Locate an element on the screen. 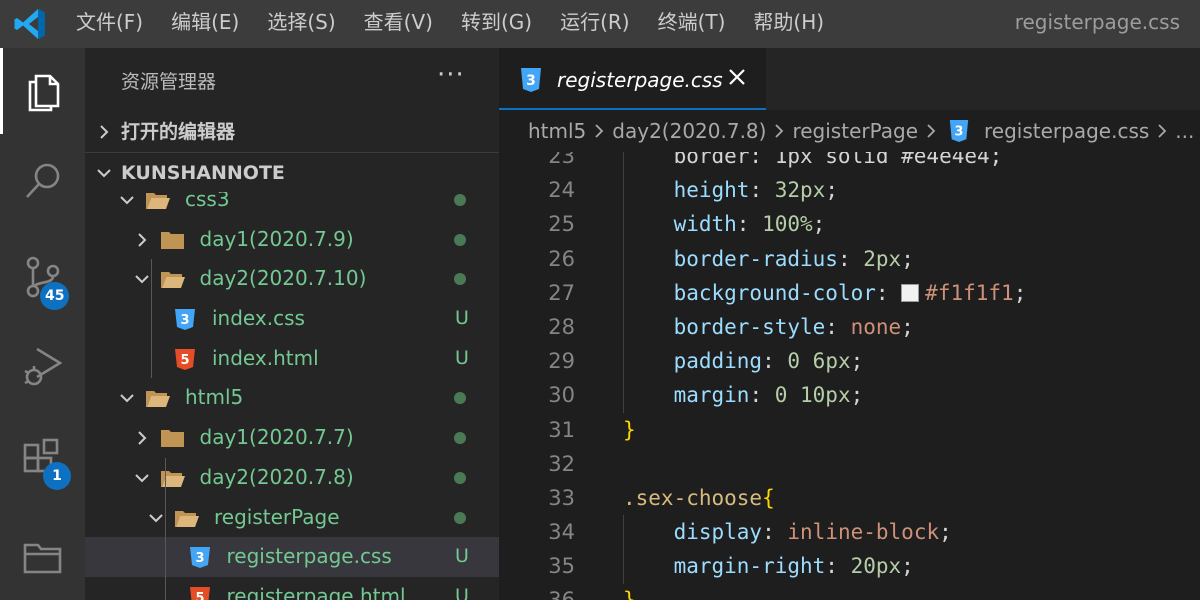 Image resolution: width=1200 pixels, height=600 pixels. activity-bar: 45 1 is located at coordinates (42, 324).